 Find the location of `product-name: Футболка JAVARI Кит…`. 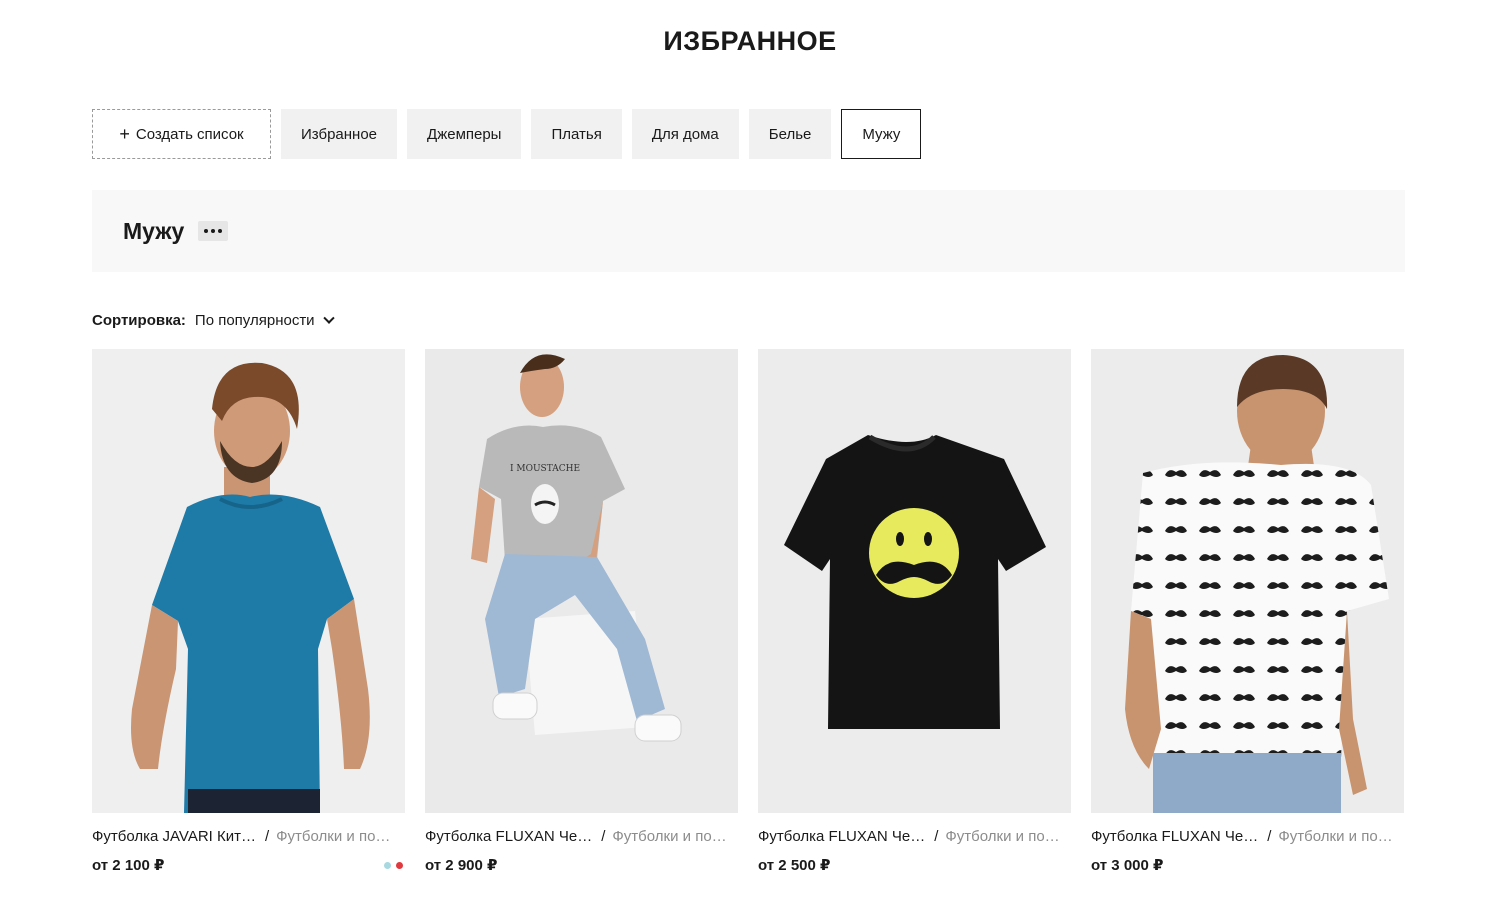

product-name: Футболка JAVARI Кит… is located at coordinates (174, 836).